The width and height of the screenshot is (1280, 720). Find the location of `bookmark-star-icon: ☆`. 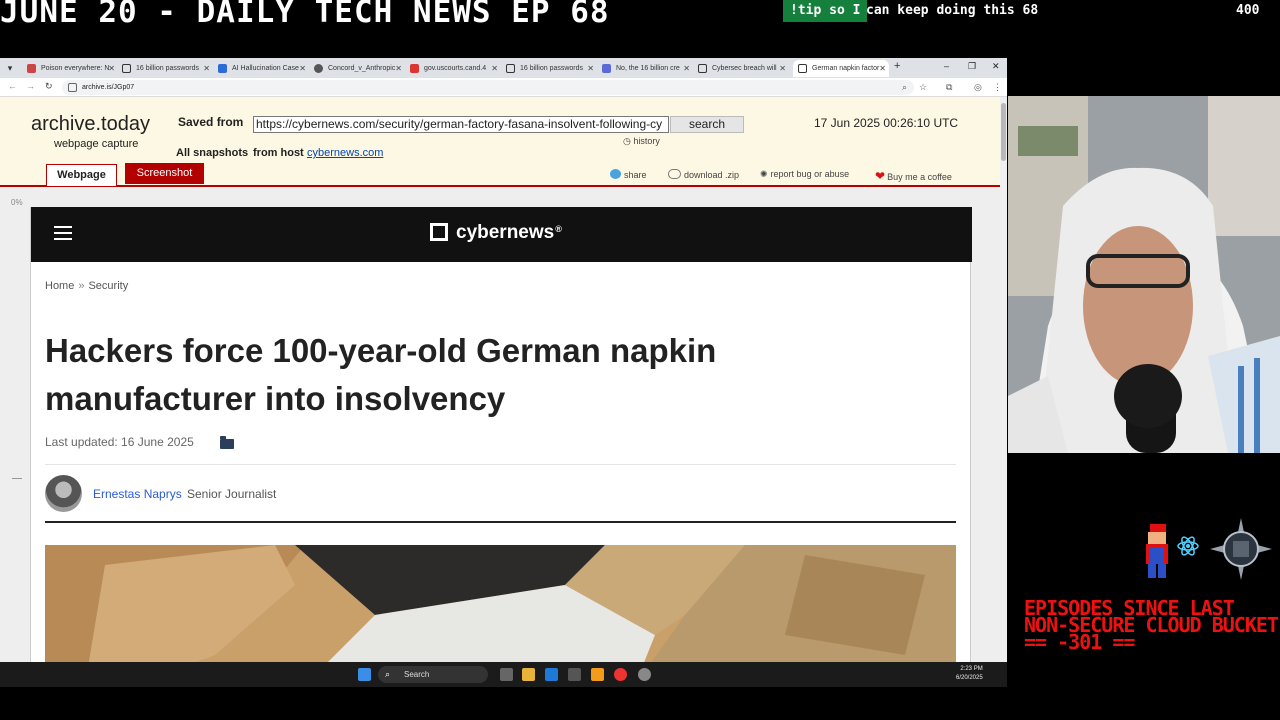

bookmark-star-icon: ☆ is located at coordinates (923, 87).